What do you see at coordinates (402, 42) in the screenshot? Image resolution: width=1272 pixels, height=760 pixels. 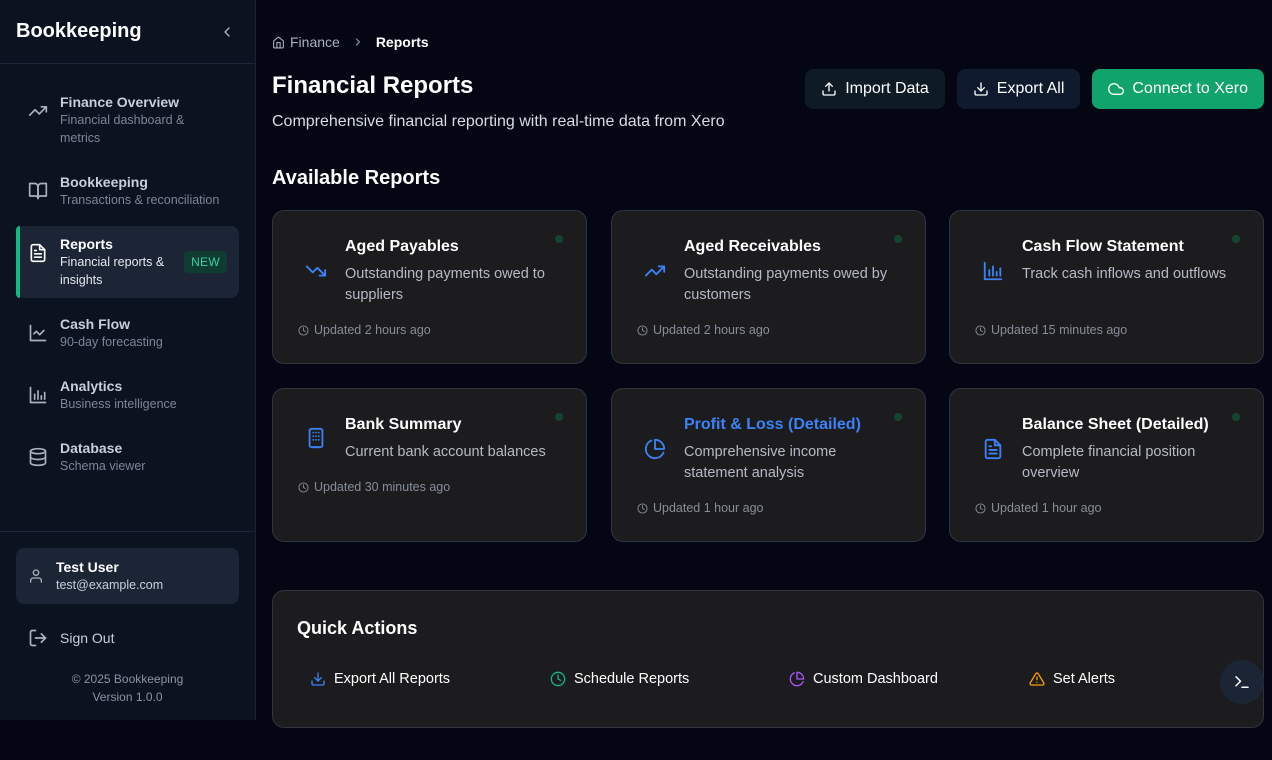 I see `breadcrumb-current: Reports` at bounding box center [402, 42].